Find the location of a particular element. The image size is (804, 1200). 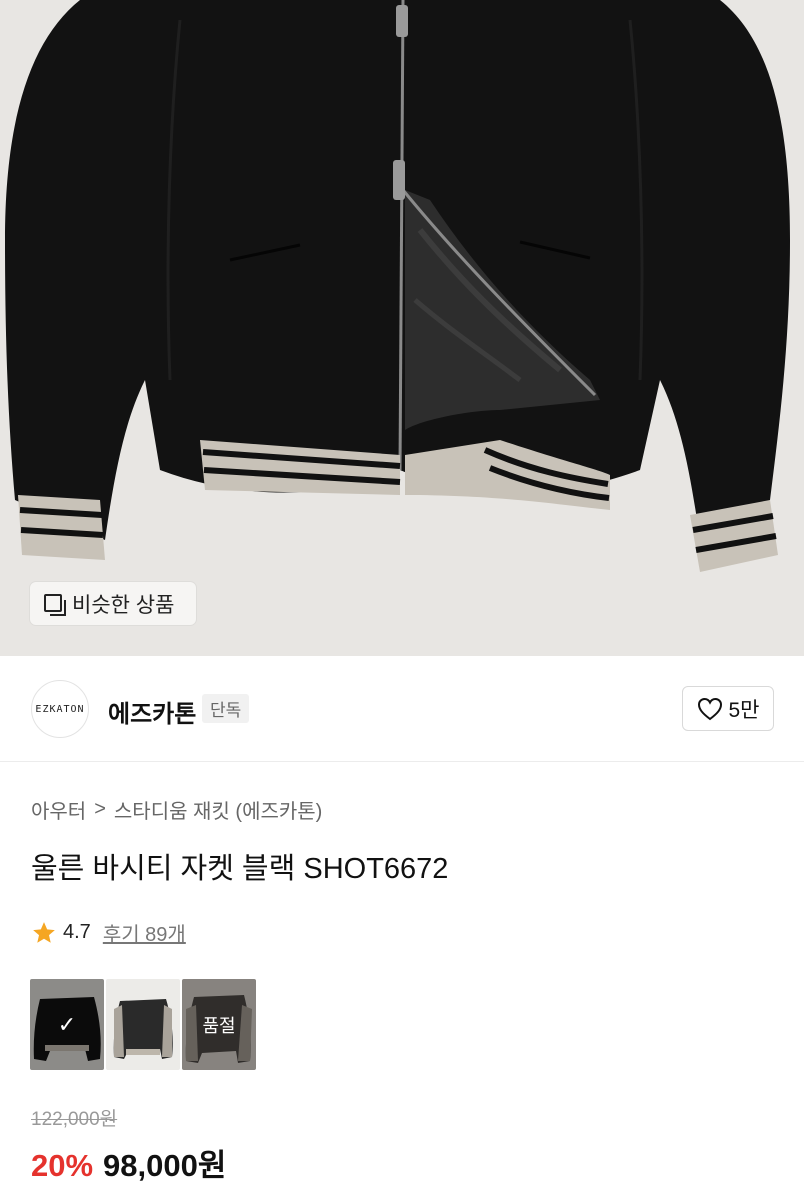

color-swatches: ✓ 품절 is located at coordinates (143, 1024).